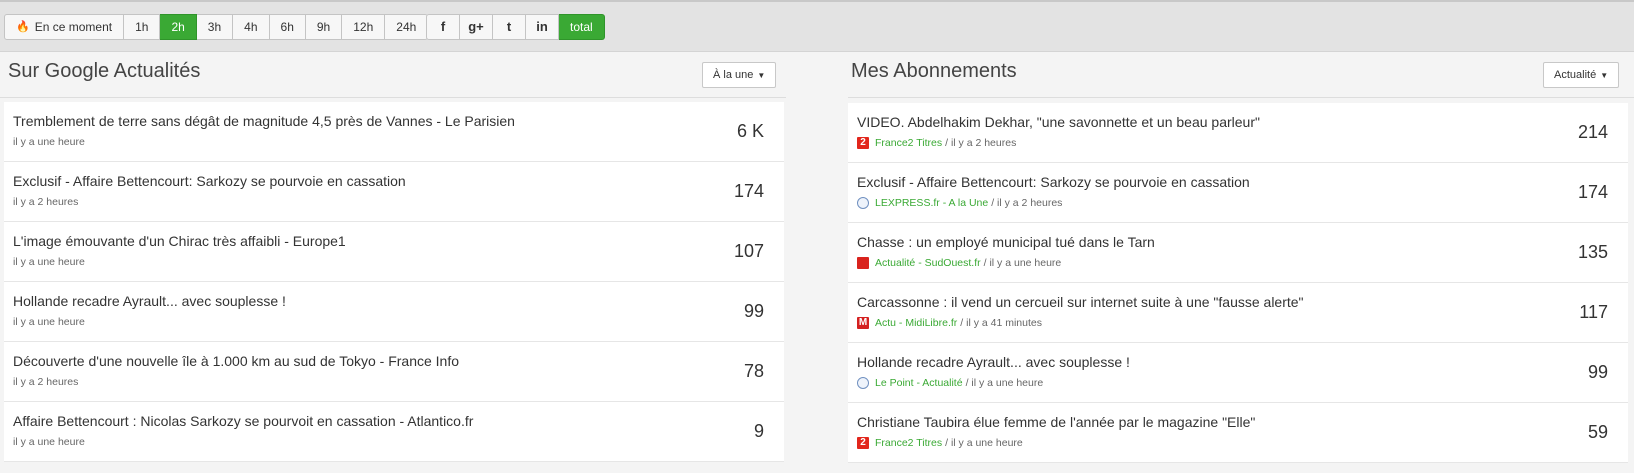  I want to click on button-label: 2h, so click(178, 27).